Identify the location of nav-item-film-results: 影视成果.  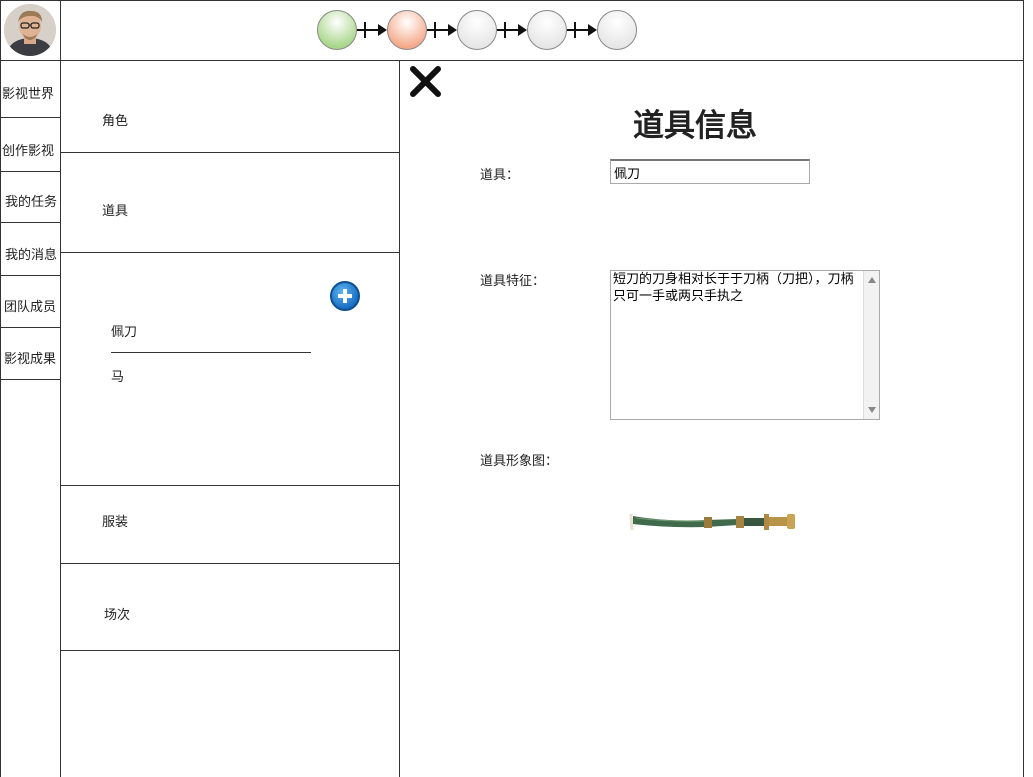
(30, 354).